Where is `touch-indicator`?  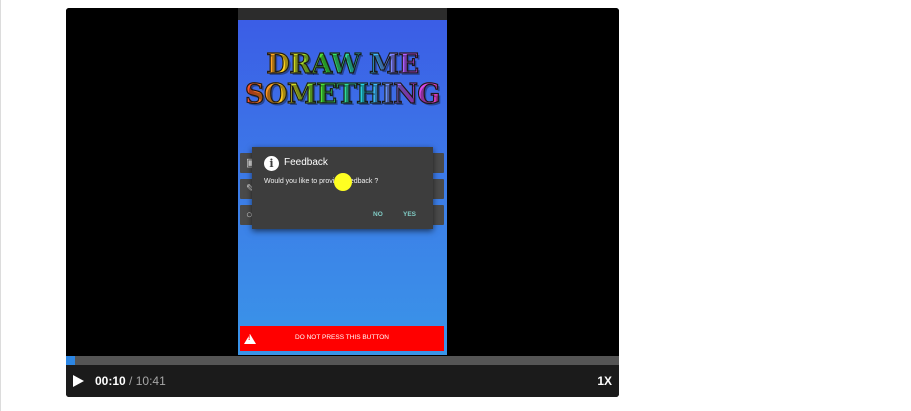 touch-indicator is located at coordinates (343, 182).